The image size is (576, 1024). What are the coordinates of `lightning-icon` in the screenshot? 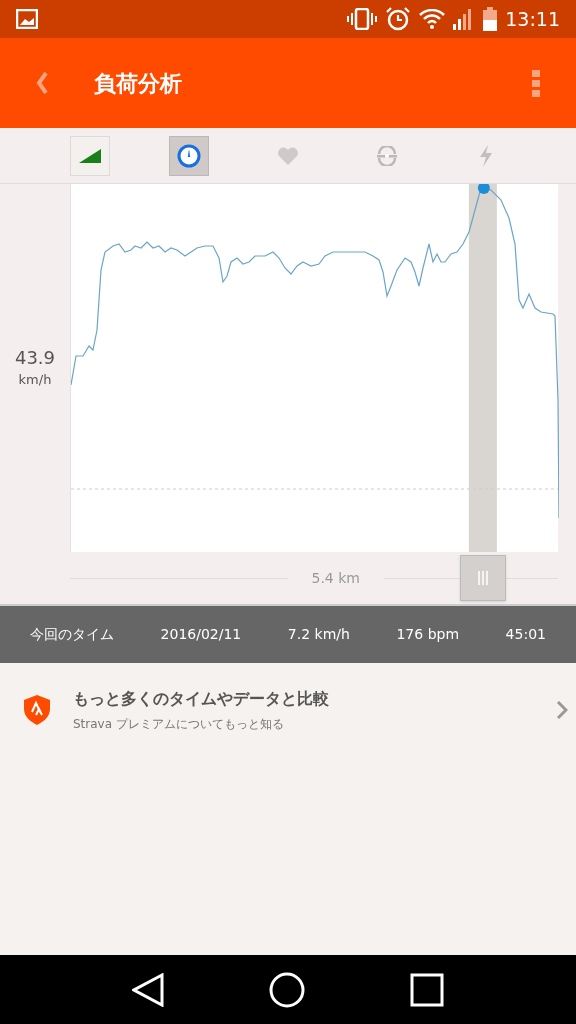 It's located at (486, 155).